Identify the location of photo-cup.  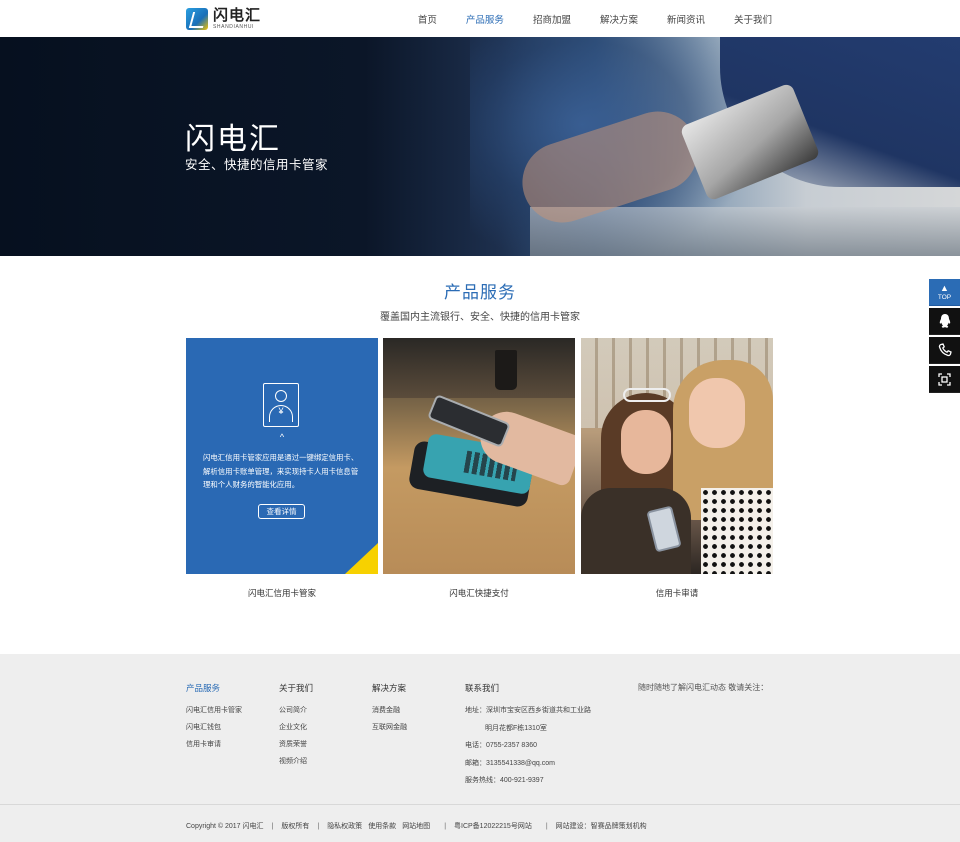
(506, 370).